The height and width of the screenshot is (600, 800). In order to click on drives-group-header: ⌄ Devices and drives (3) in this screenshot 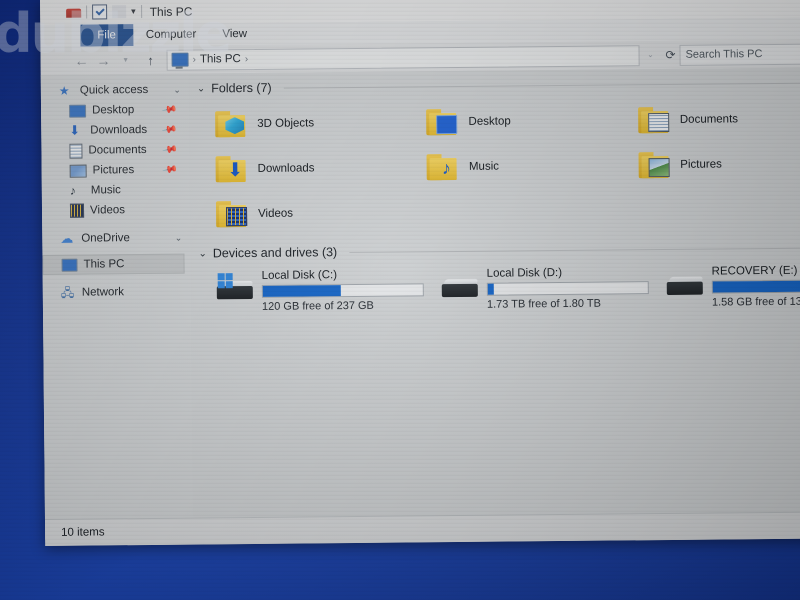, I will do `click(499, 250)`.